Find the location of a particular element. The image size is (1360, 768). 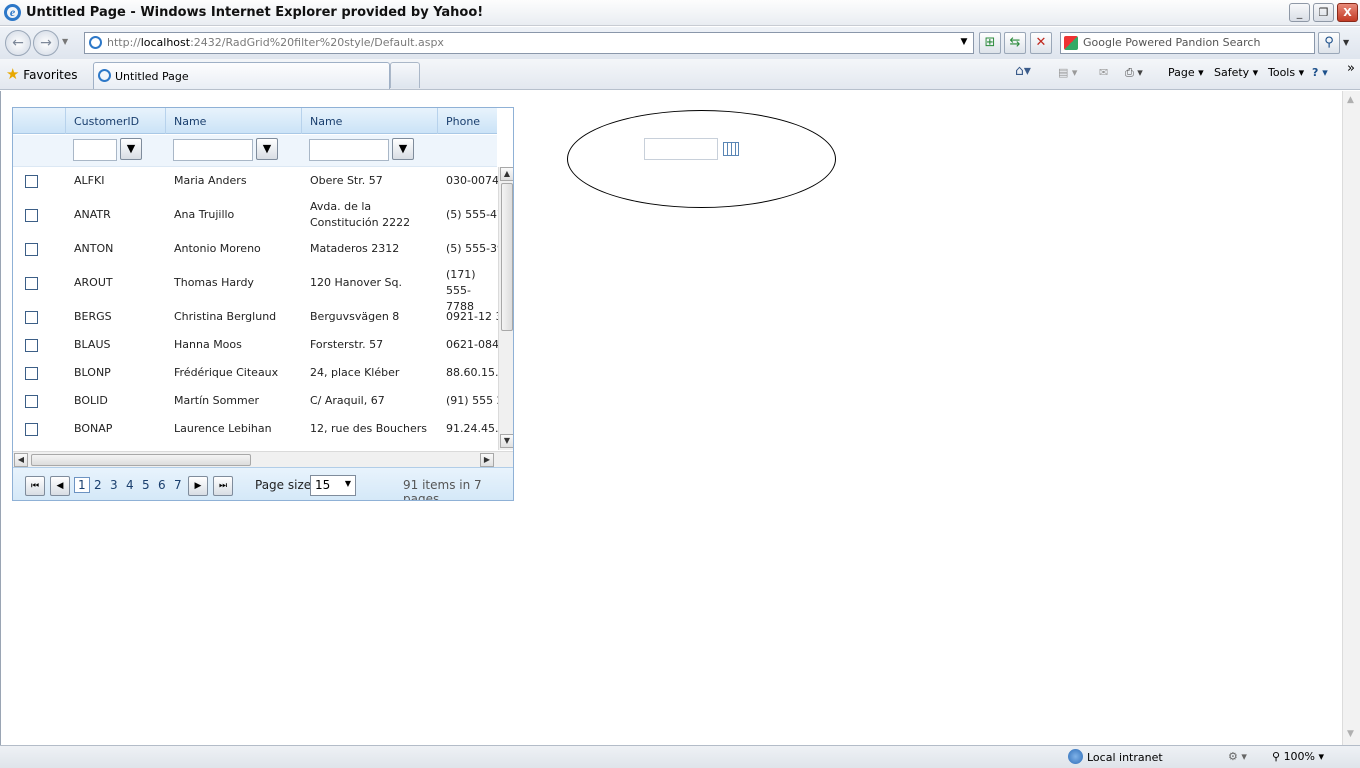

search-options-icon: ▼ is located at coordinates (1346, 42).